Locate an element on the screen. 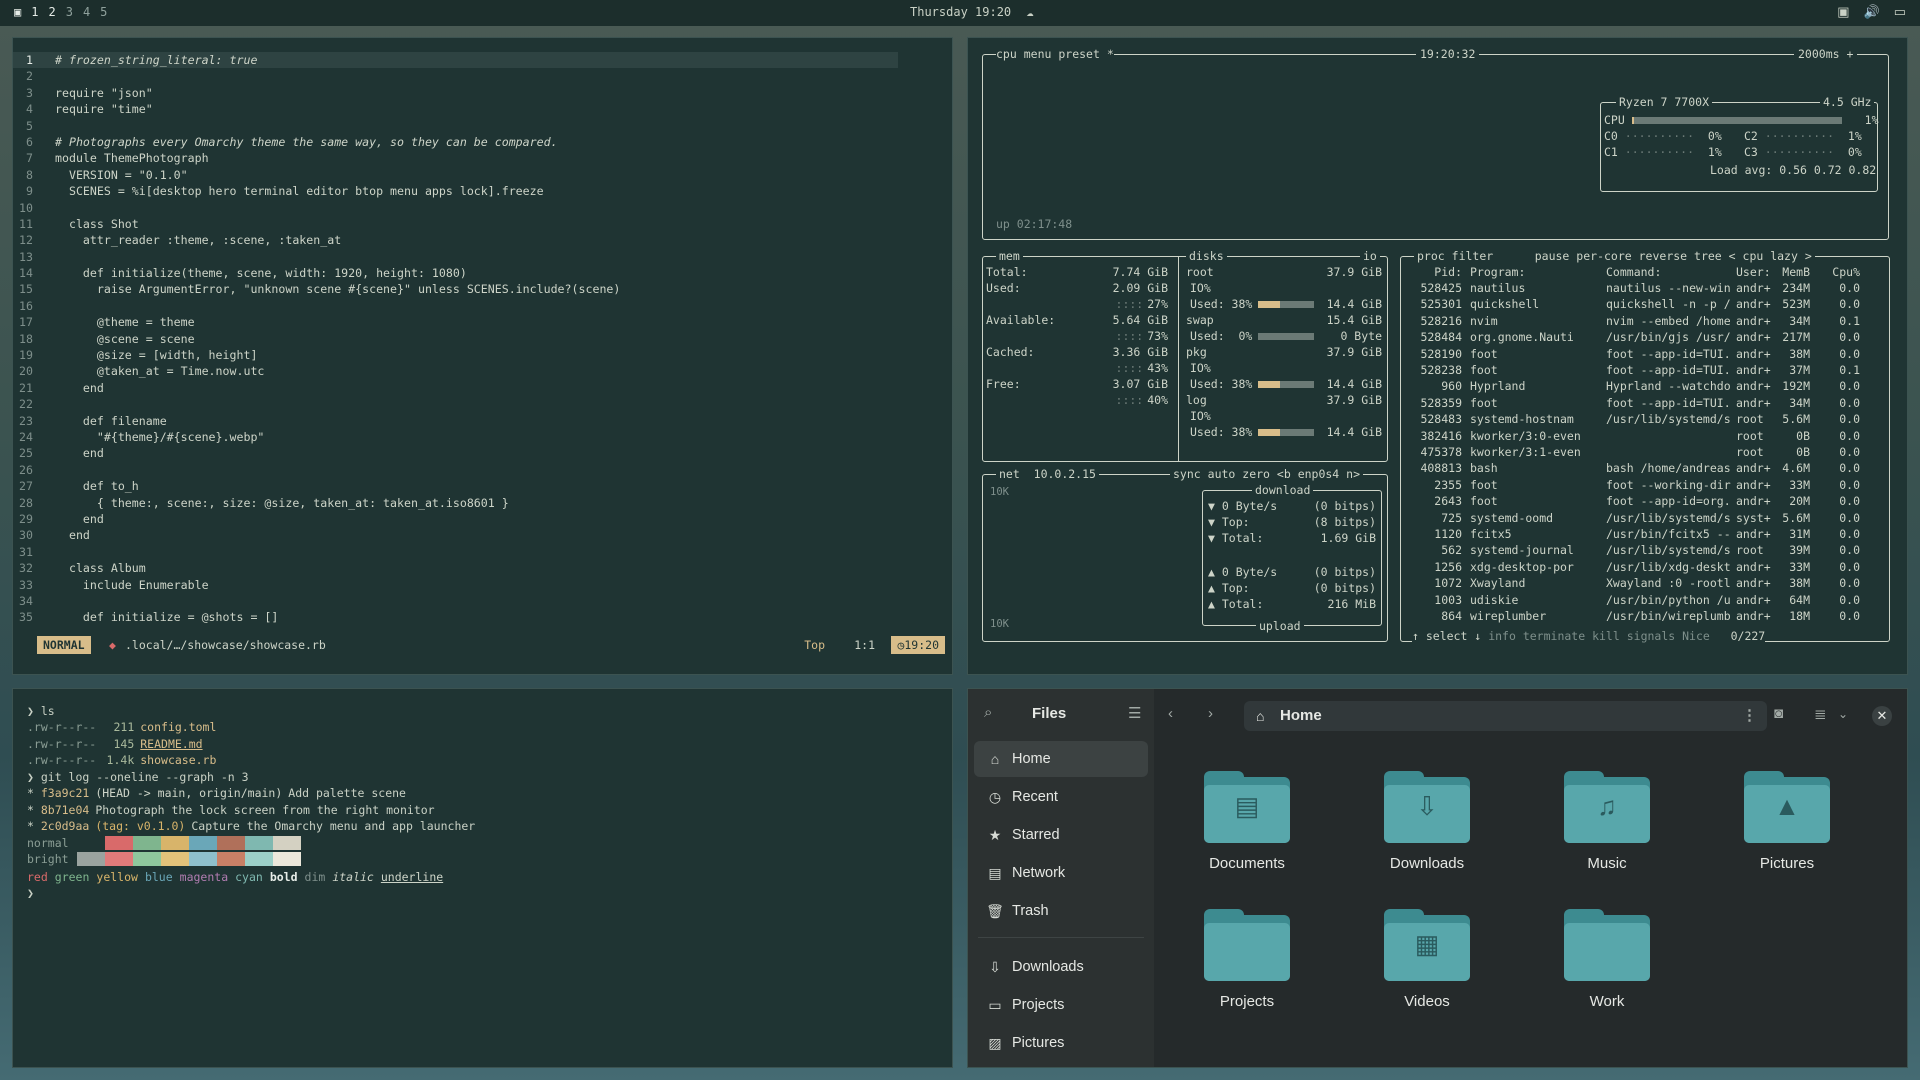 The height and width of the screenshot is (1080, 1920). code-line: 26 is located at coordinates (482, 470).